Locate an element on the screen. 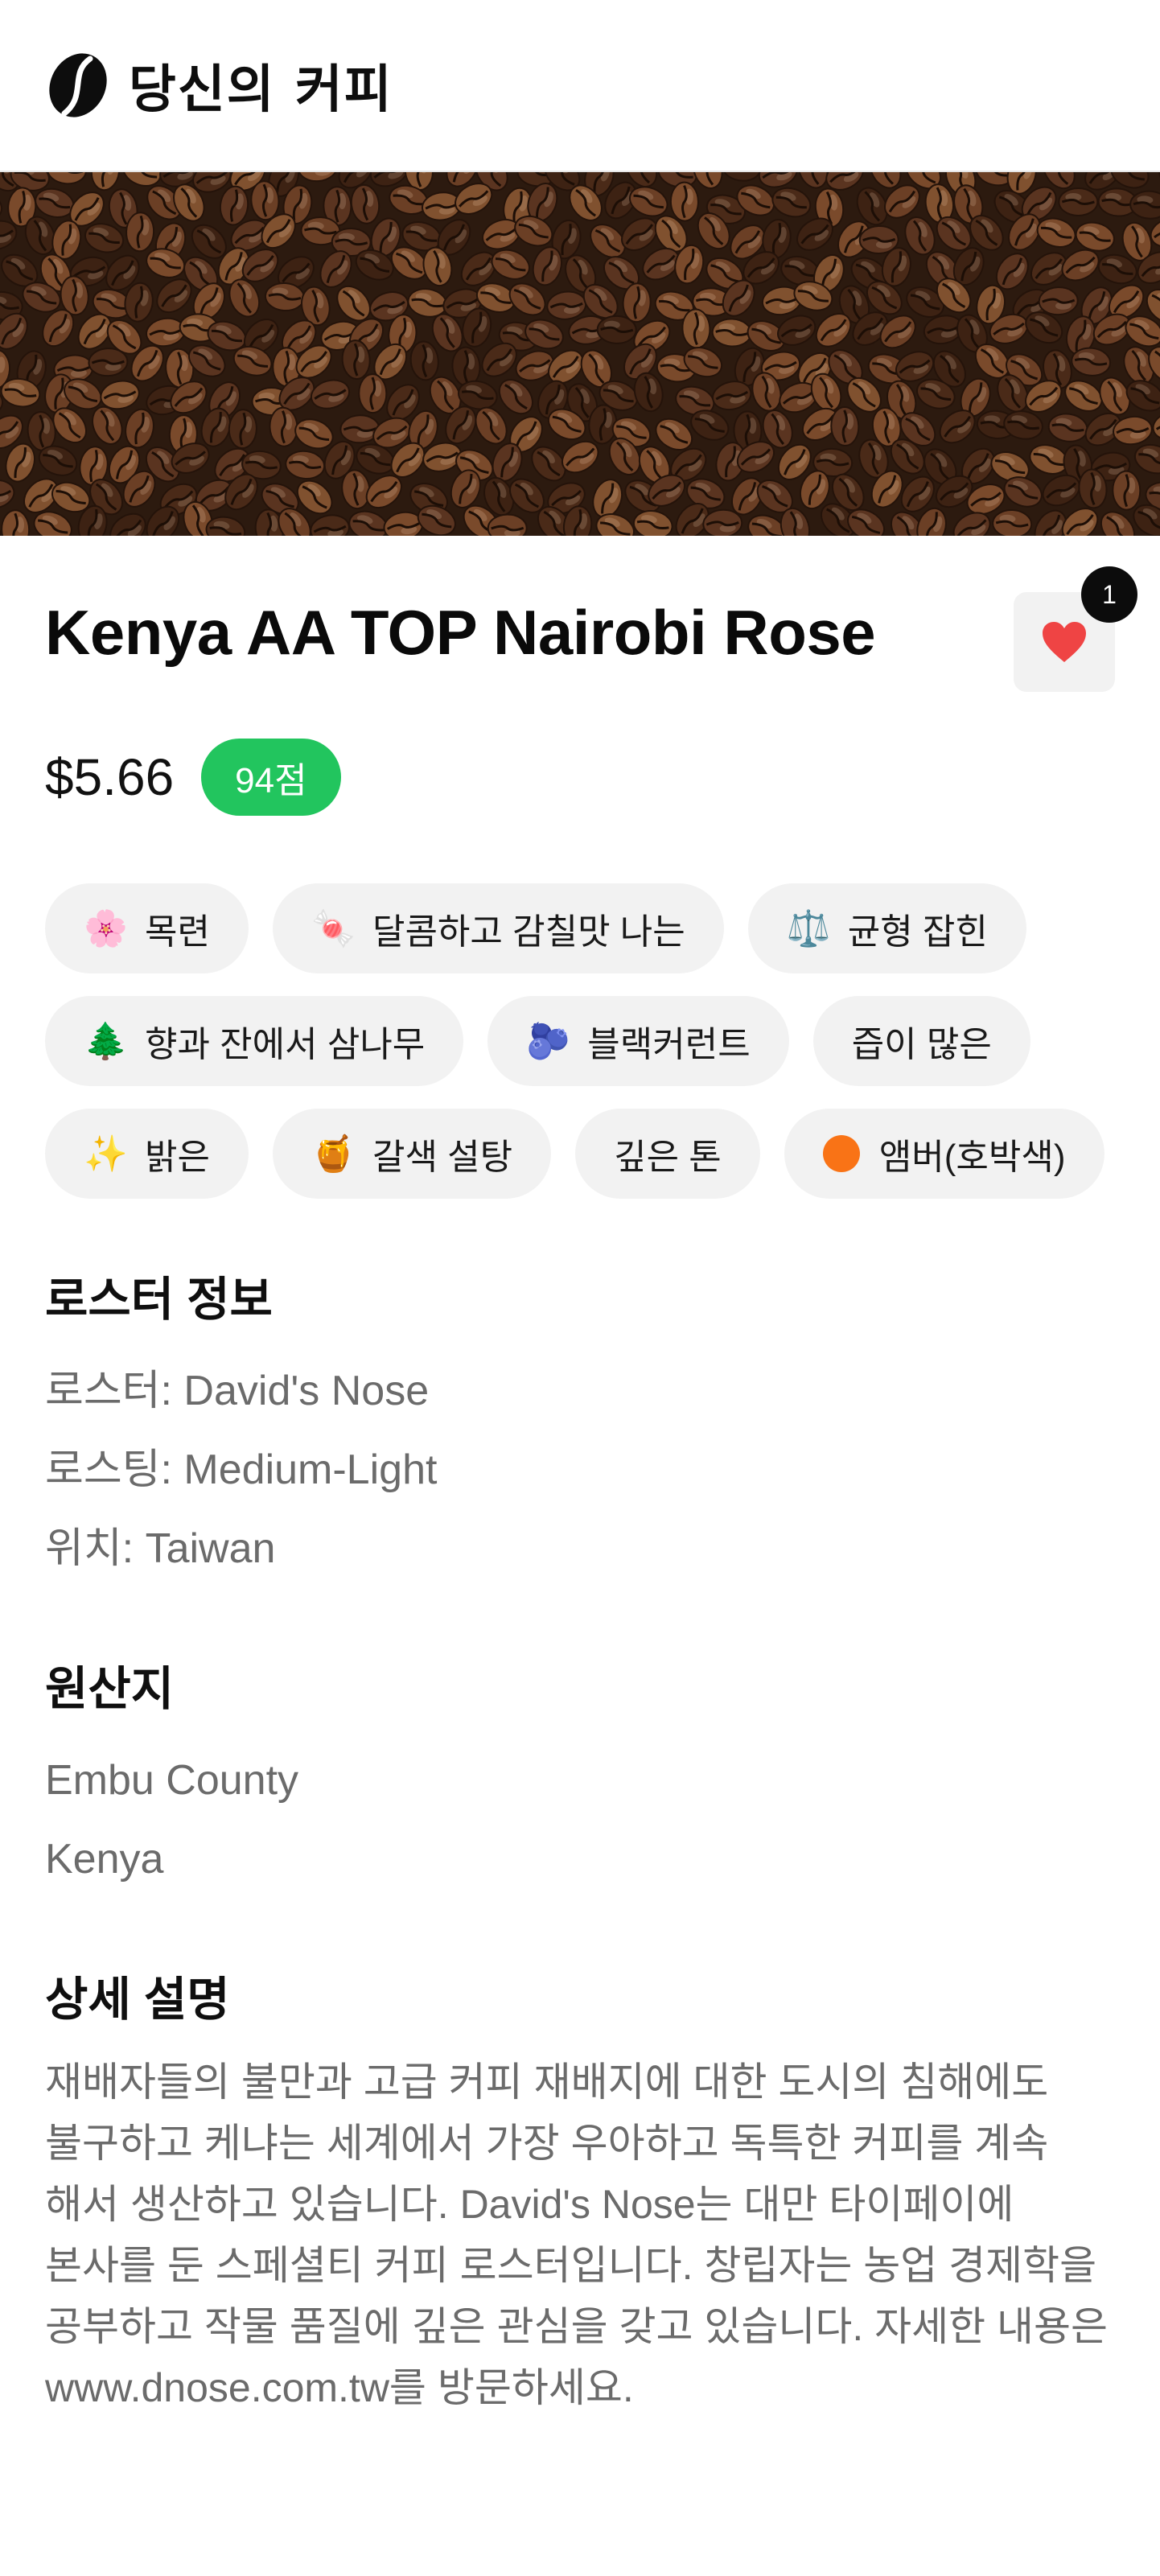  blueberries-icon: 🫐 is located at coordinates (548, 1041).